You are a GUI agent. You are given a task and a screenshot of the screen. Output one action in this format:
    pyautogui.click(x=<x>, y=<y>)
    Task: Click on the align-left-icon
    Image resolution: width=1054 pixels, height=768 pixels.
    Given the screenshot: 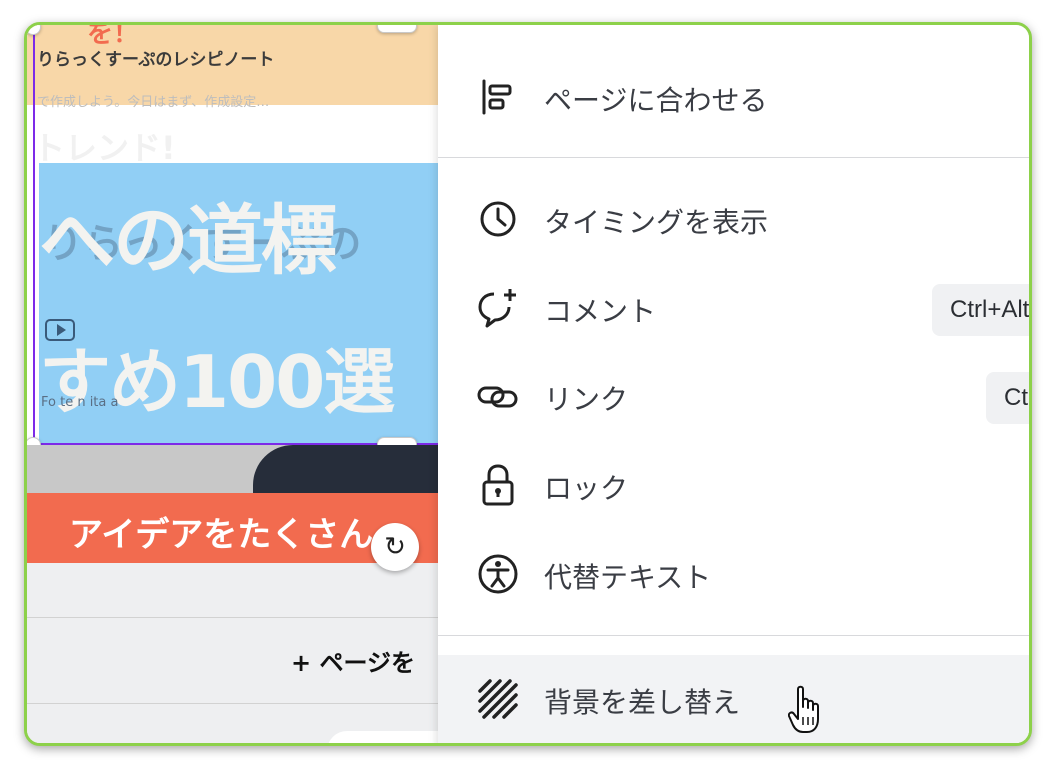 What is the action you would take?
    pyautogui.click(x=498, y=97)
    